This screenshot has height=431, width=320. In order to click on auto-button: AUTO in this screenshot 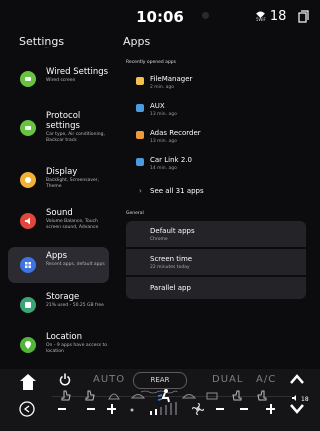, I will do `click(109, 379)`.